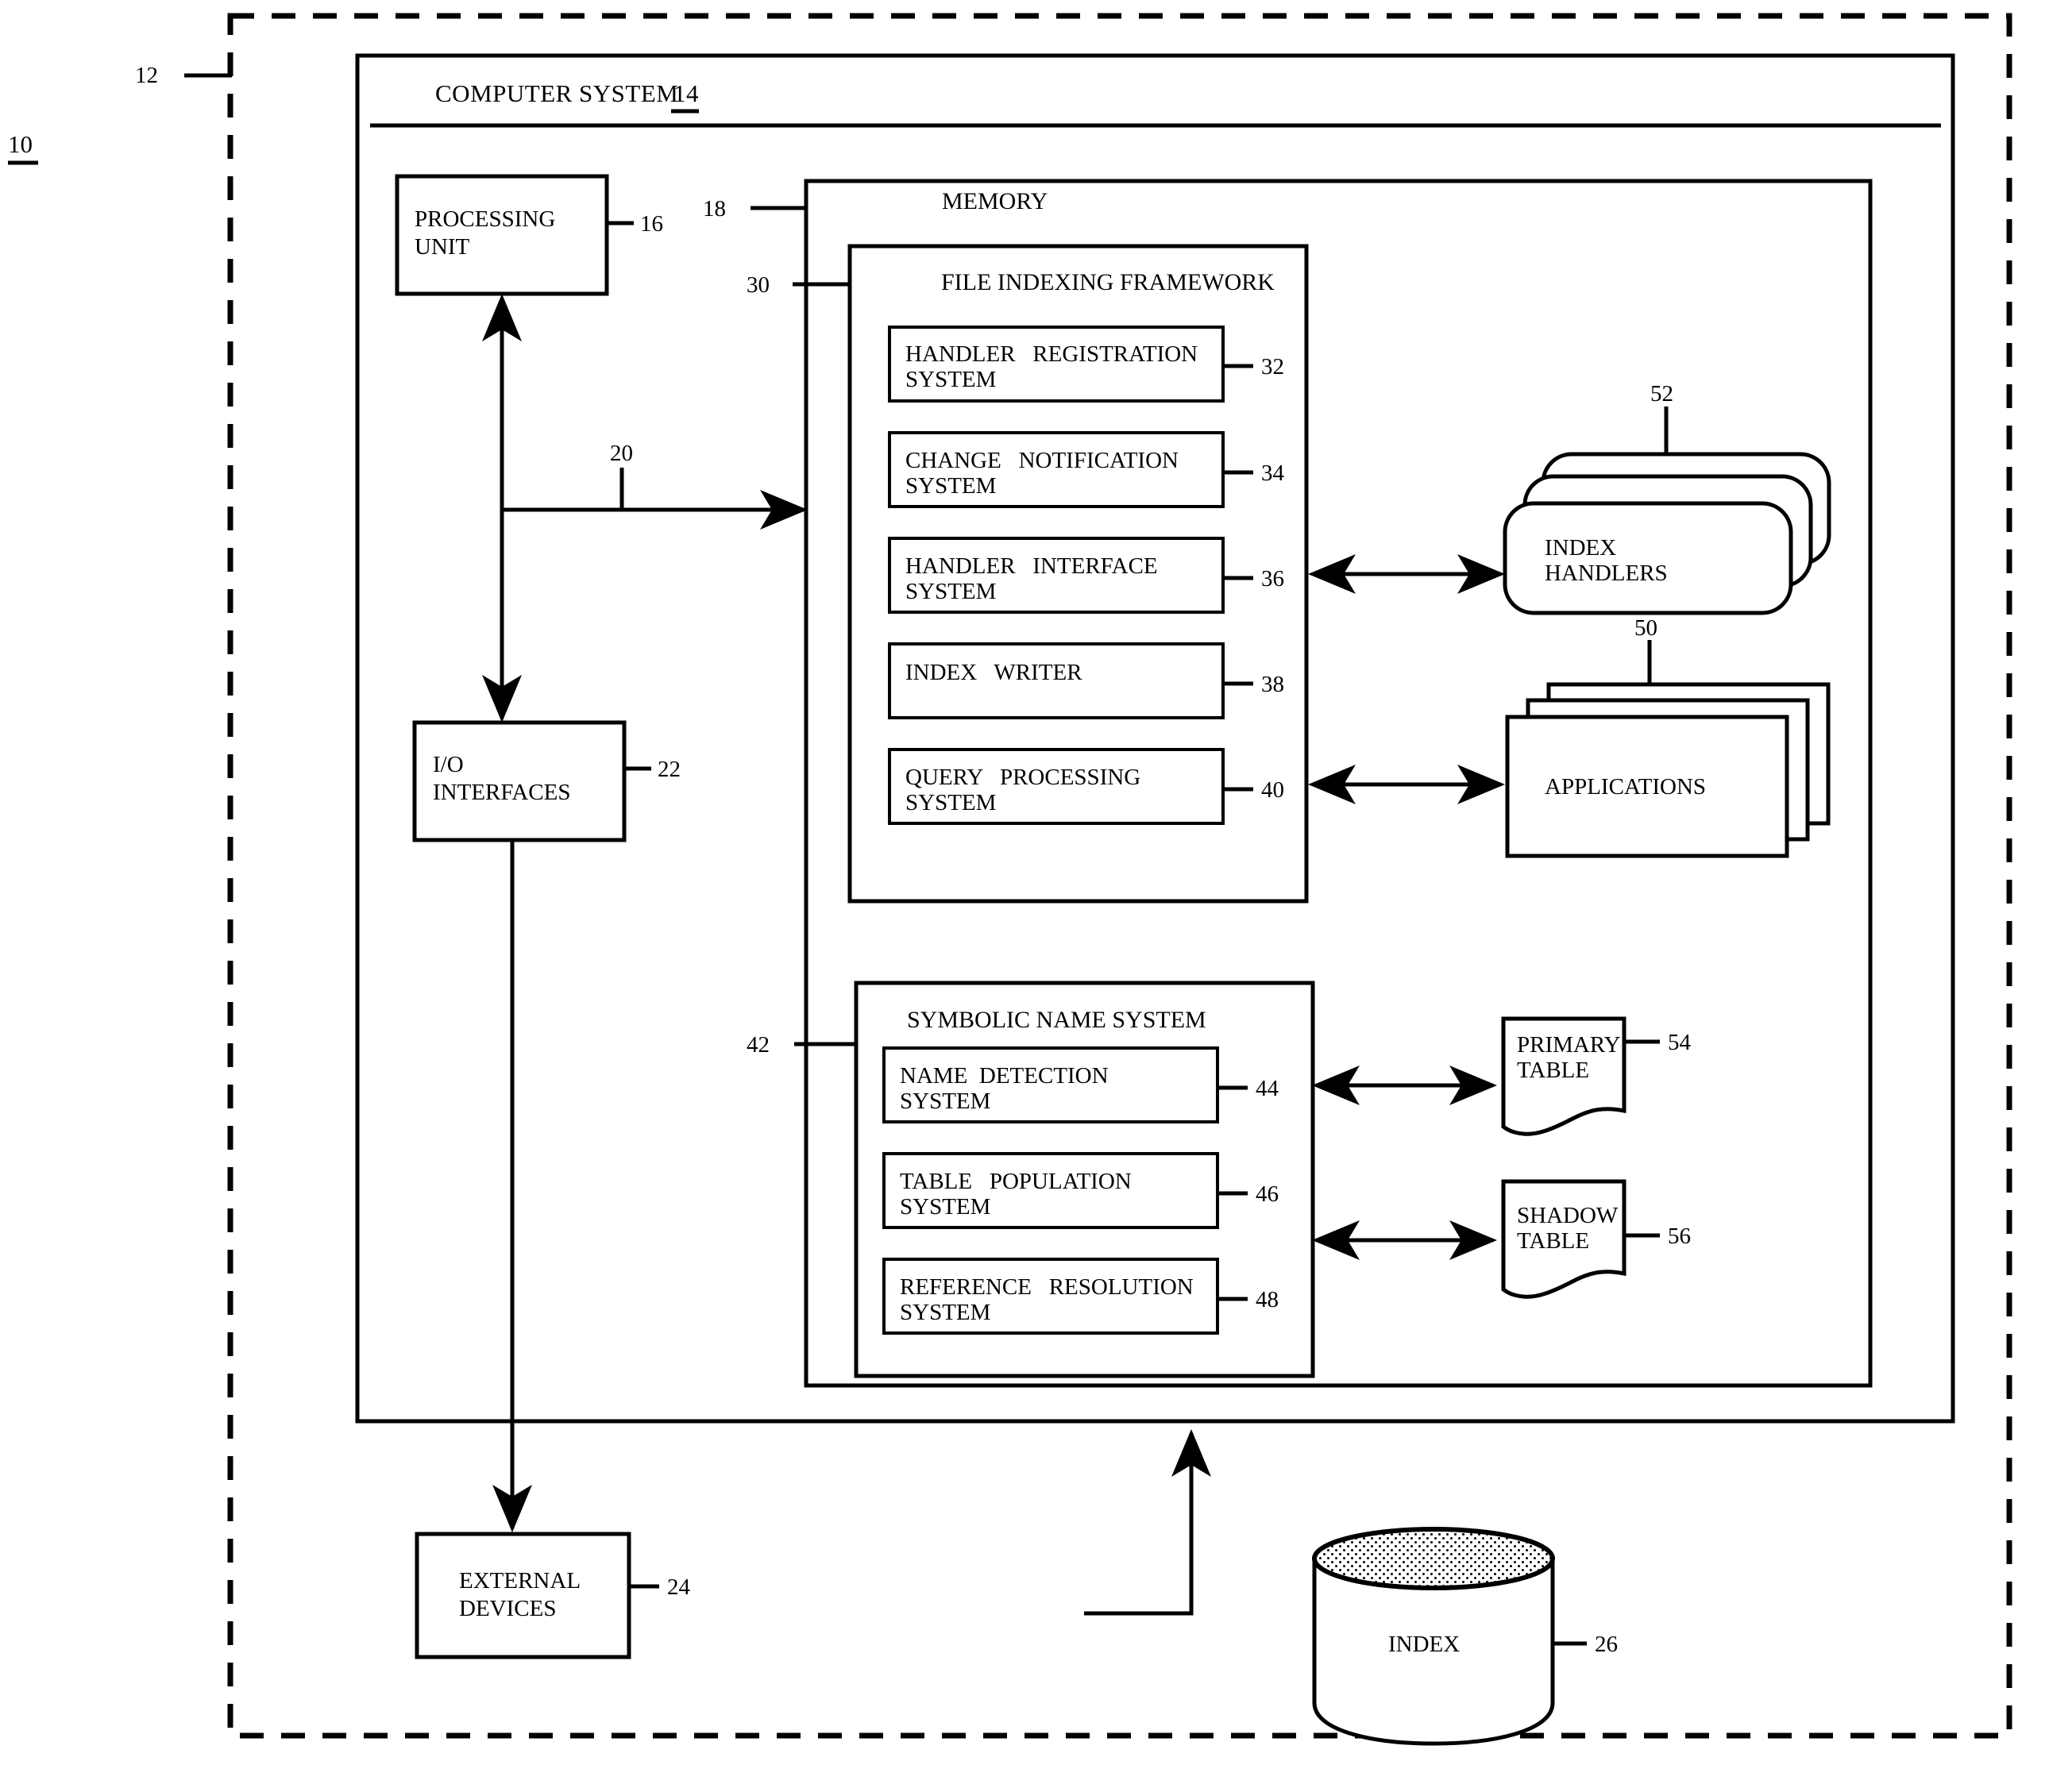 The image size is (2049, 1792). Describe the element at coordinates (501, 792) in the screenshot. I see `io-interfaces-label-line2: INTERFACES` at that location.